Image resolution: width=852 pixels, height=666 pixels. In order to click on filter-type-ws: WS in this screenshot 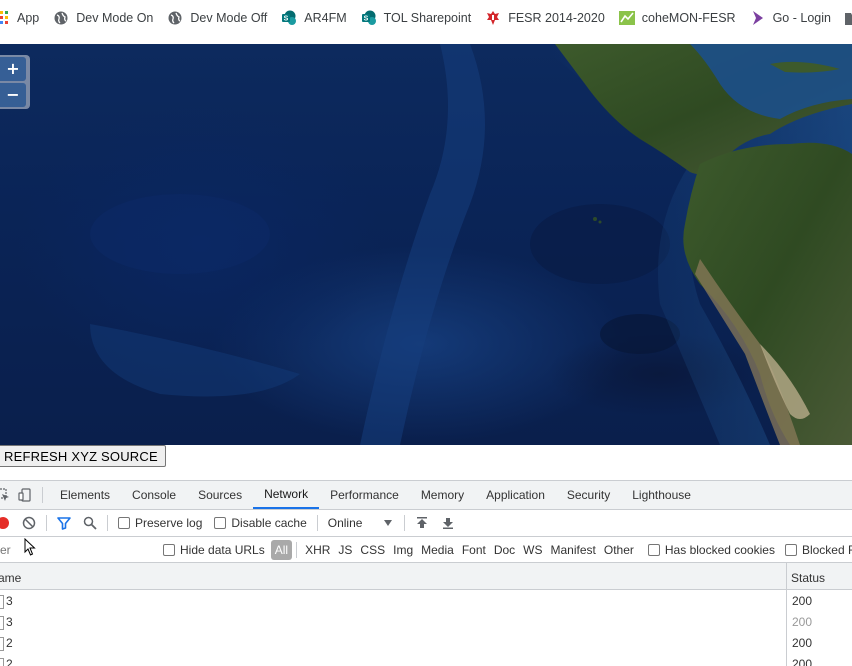, I will do `click(532, 550)`.